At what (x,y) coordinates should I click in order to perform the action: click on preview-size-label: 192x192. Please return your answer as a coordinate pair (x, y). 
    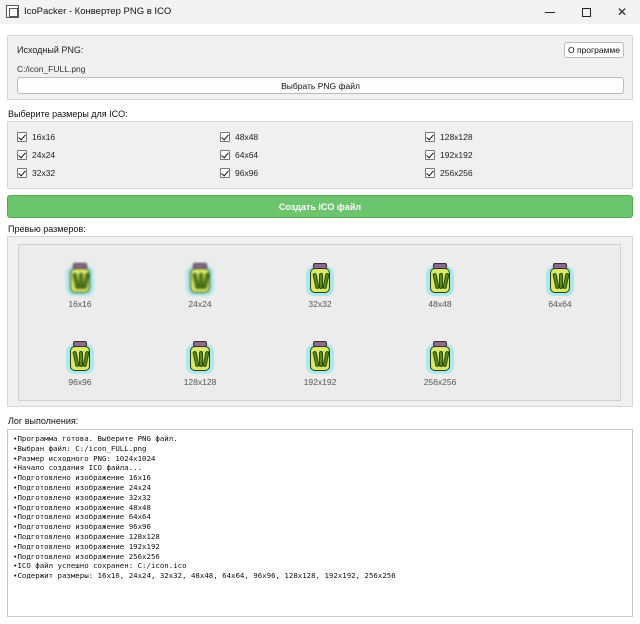
    Looking at the image, I should click on (320, 382).